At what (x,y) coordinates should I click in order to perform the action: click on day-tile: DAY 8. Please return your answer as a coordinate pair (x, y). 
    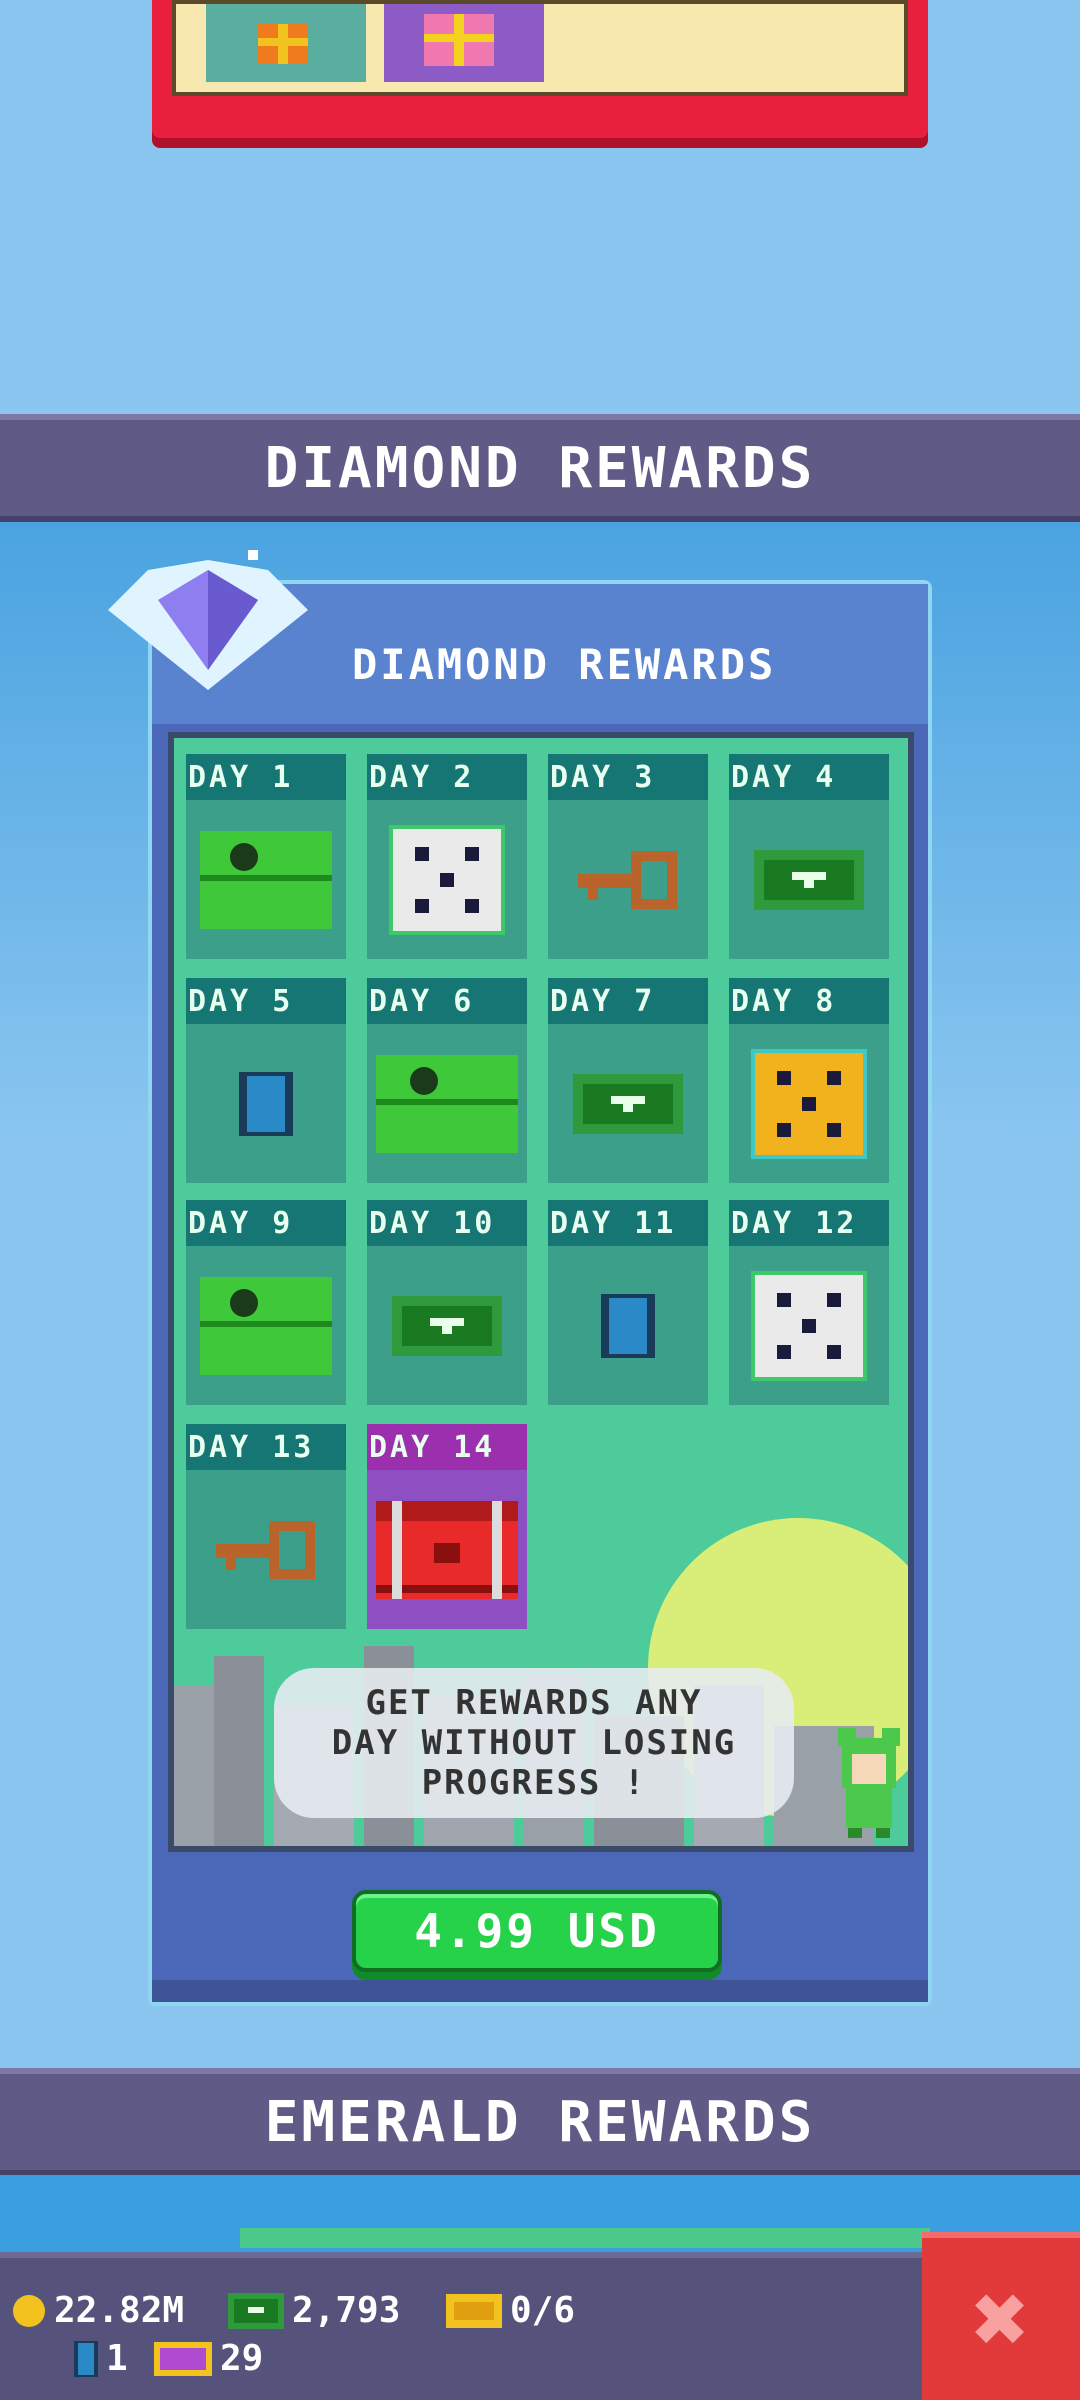
    Looking at the image, I should click on (809, 1080).